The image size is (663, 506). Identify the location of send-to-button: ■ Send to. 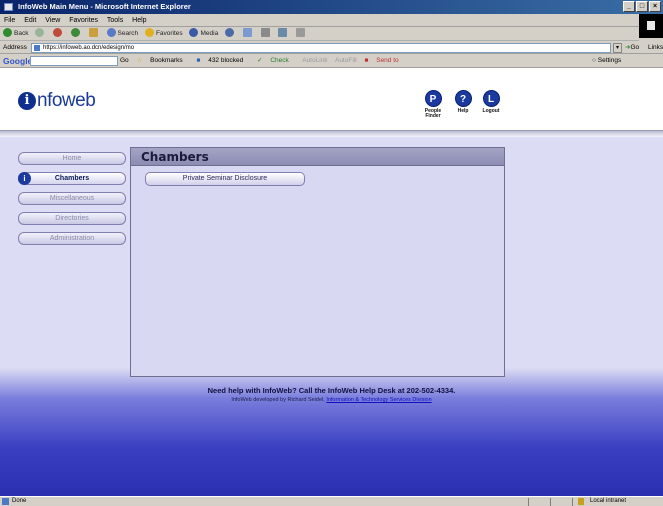
(384, 60).